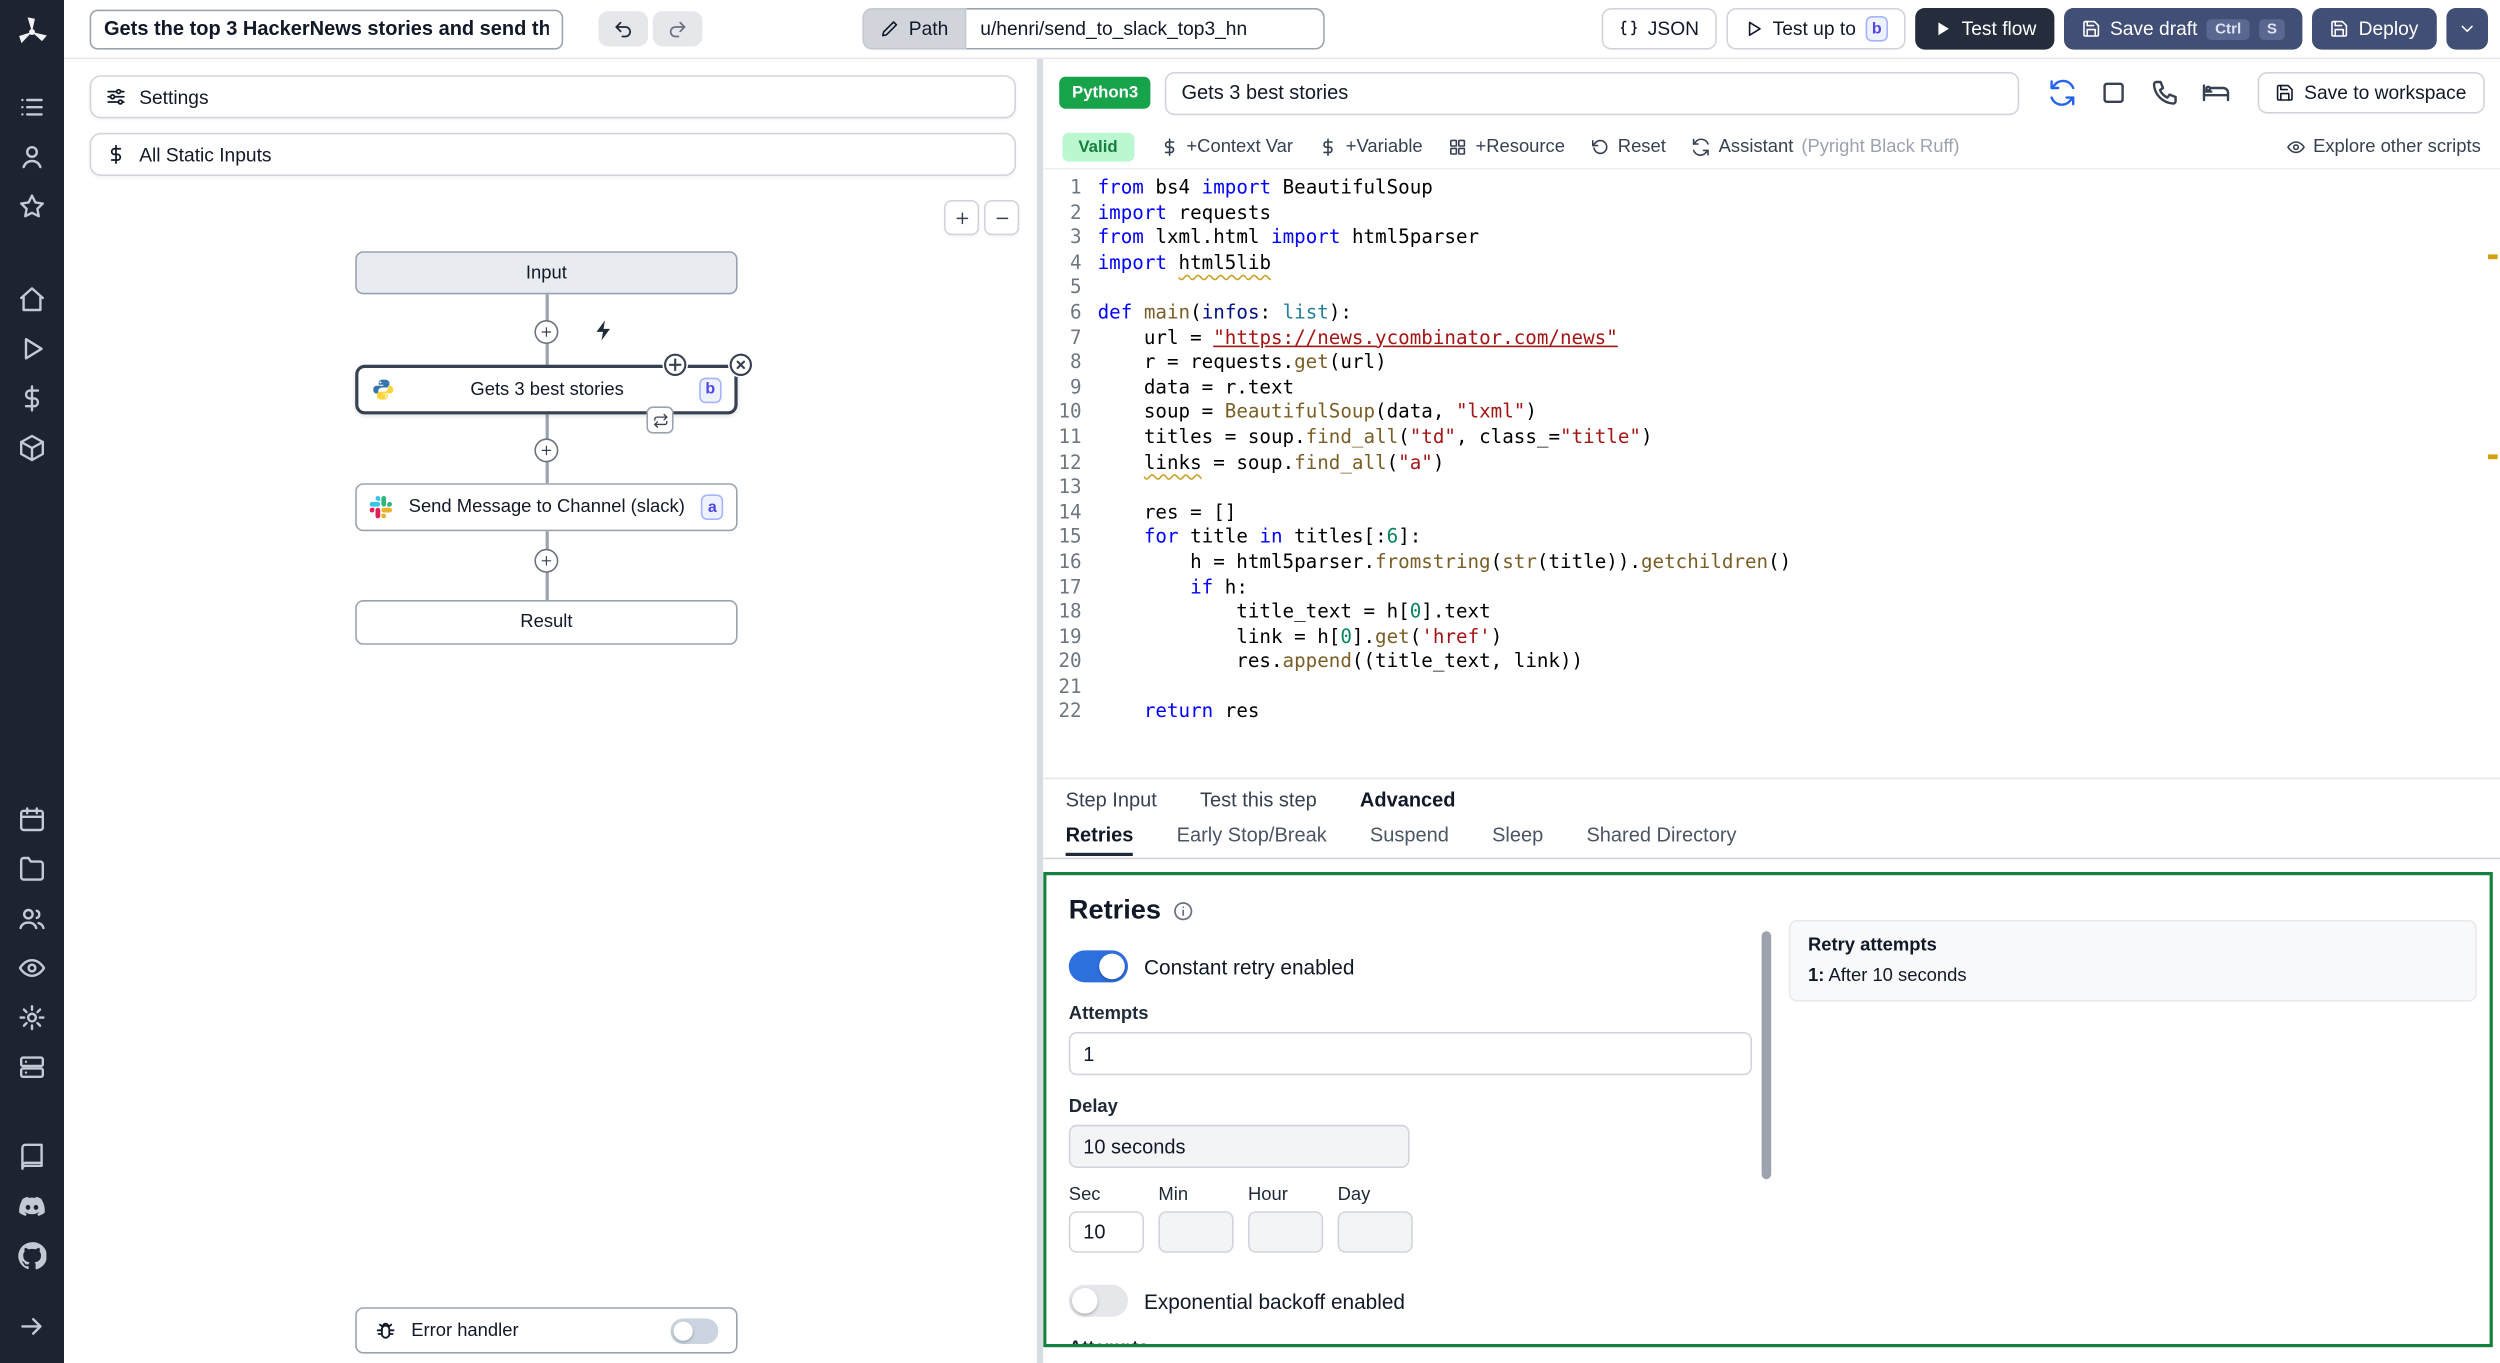  Describe the element at coordinates (2183, 29) in the screenshot. I see `save-draft-button: Save draft Ctrl S` at that location.